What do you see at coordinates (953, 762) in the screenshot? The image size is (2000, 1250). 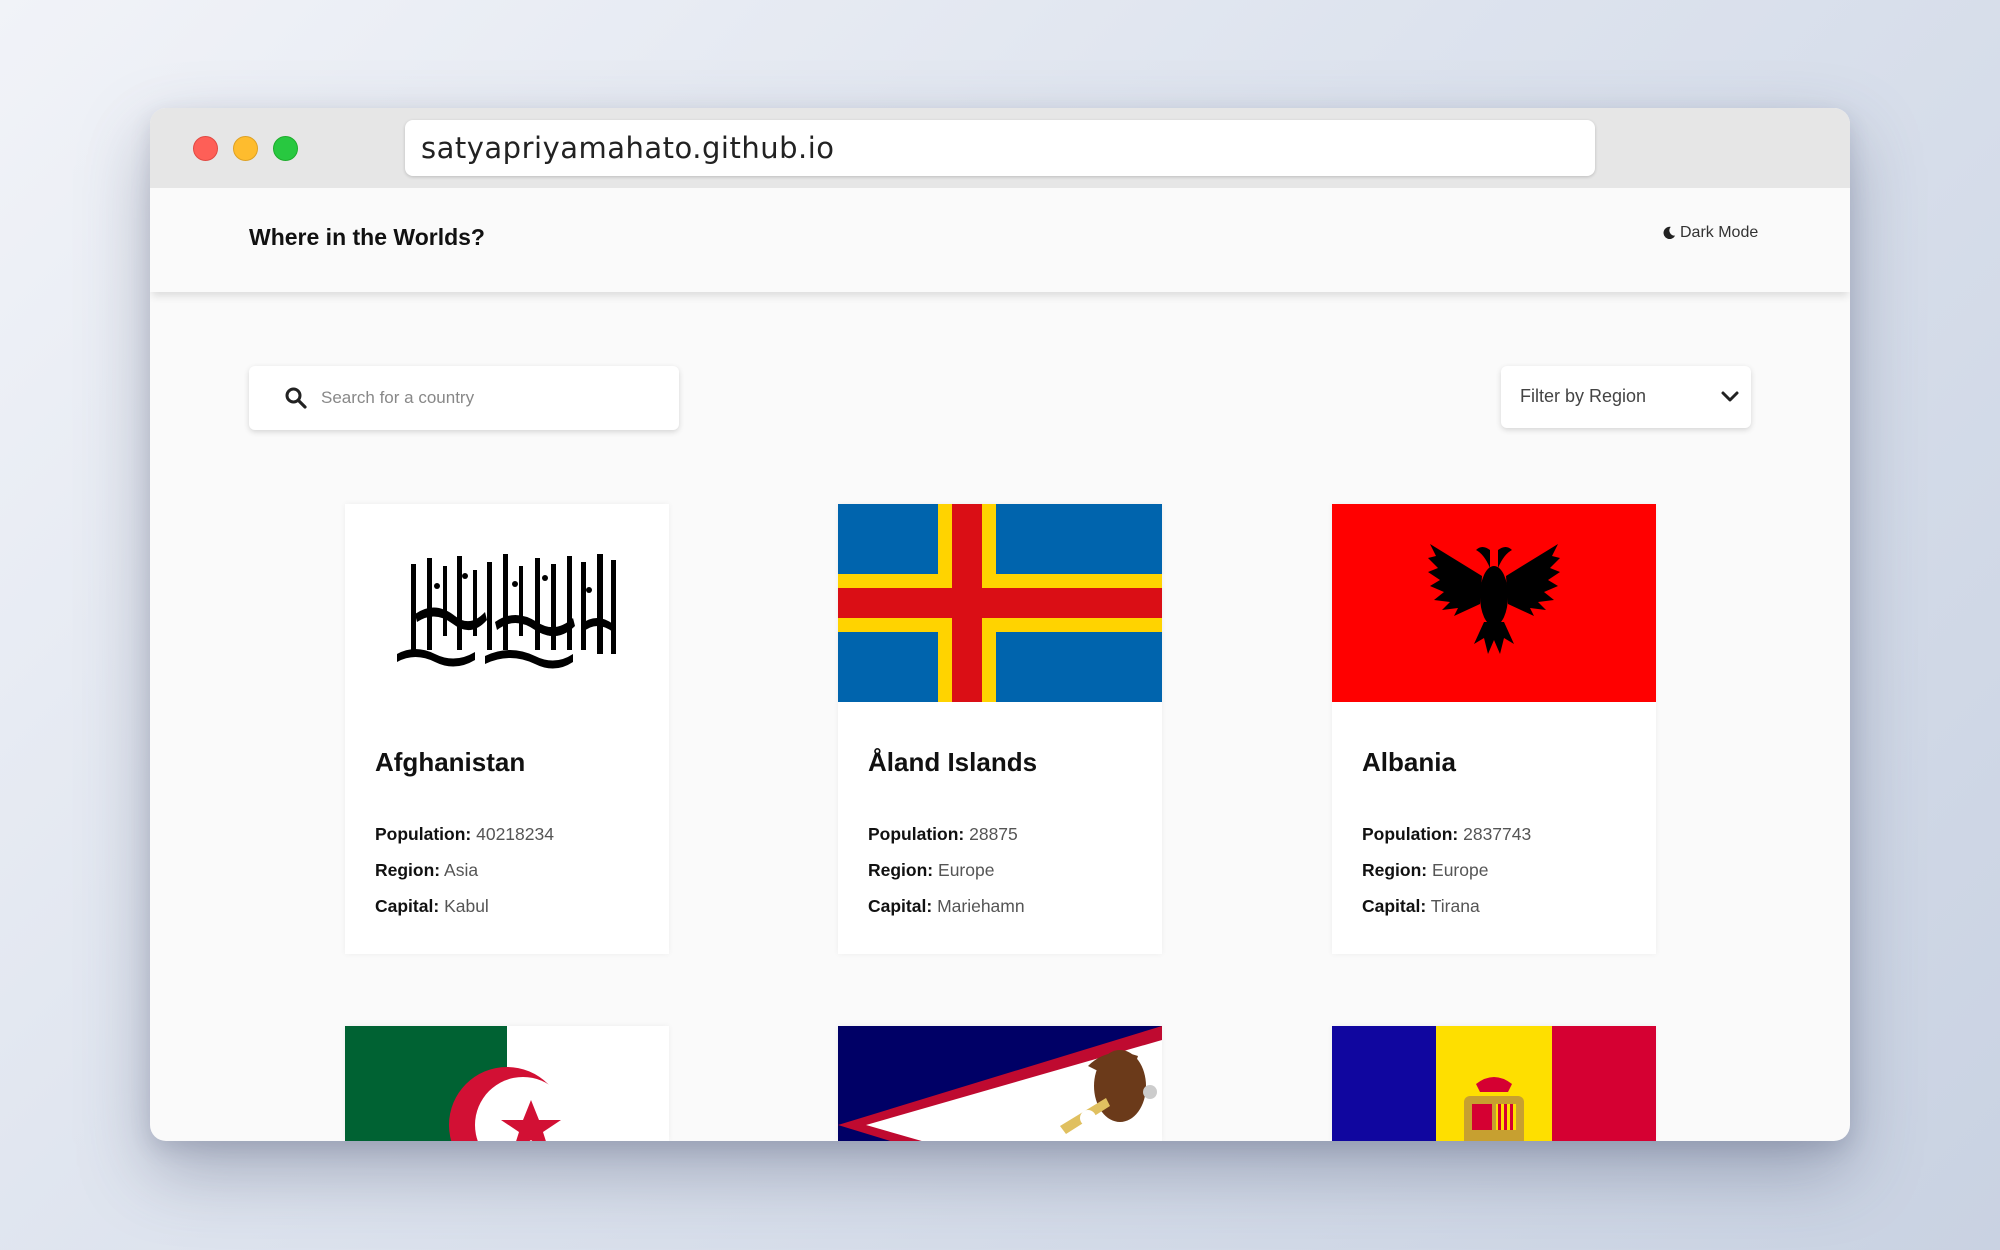 I see `country-name: Åland Islands` at bounding box center [953, 762].